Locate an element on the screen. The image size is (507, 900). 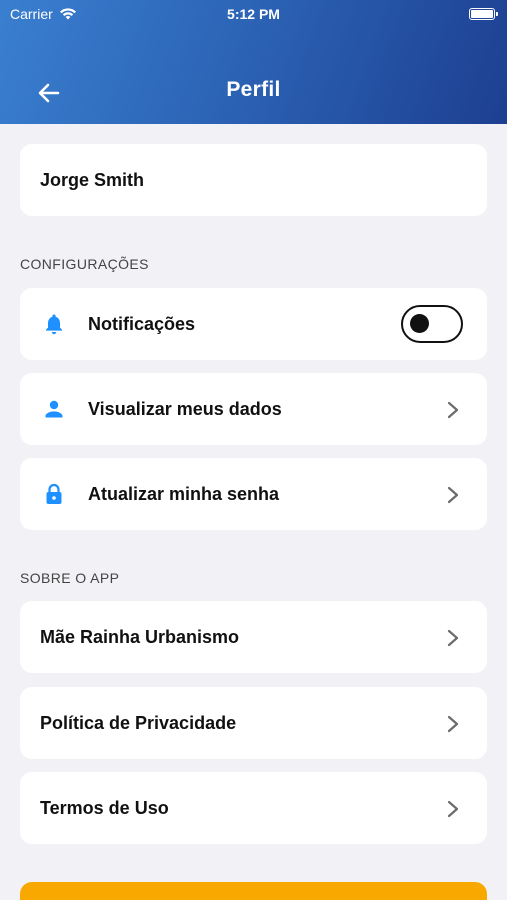
bottom-action-button is located at coordinates (253, 891).